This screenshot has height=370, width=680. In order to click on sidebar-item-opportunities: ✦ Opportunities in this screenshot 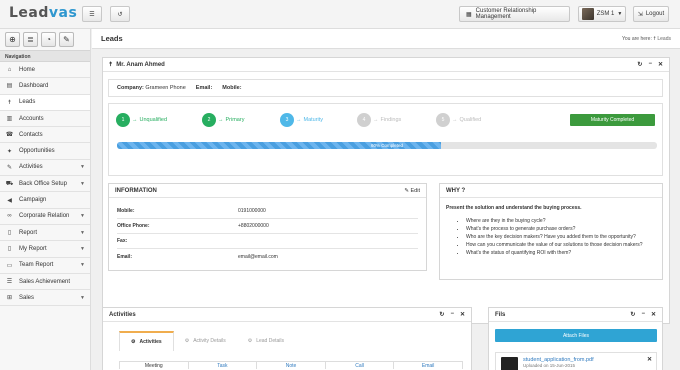, I will do `click(45, 151)`.